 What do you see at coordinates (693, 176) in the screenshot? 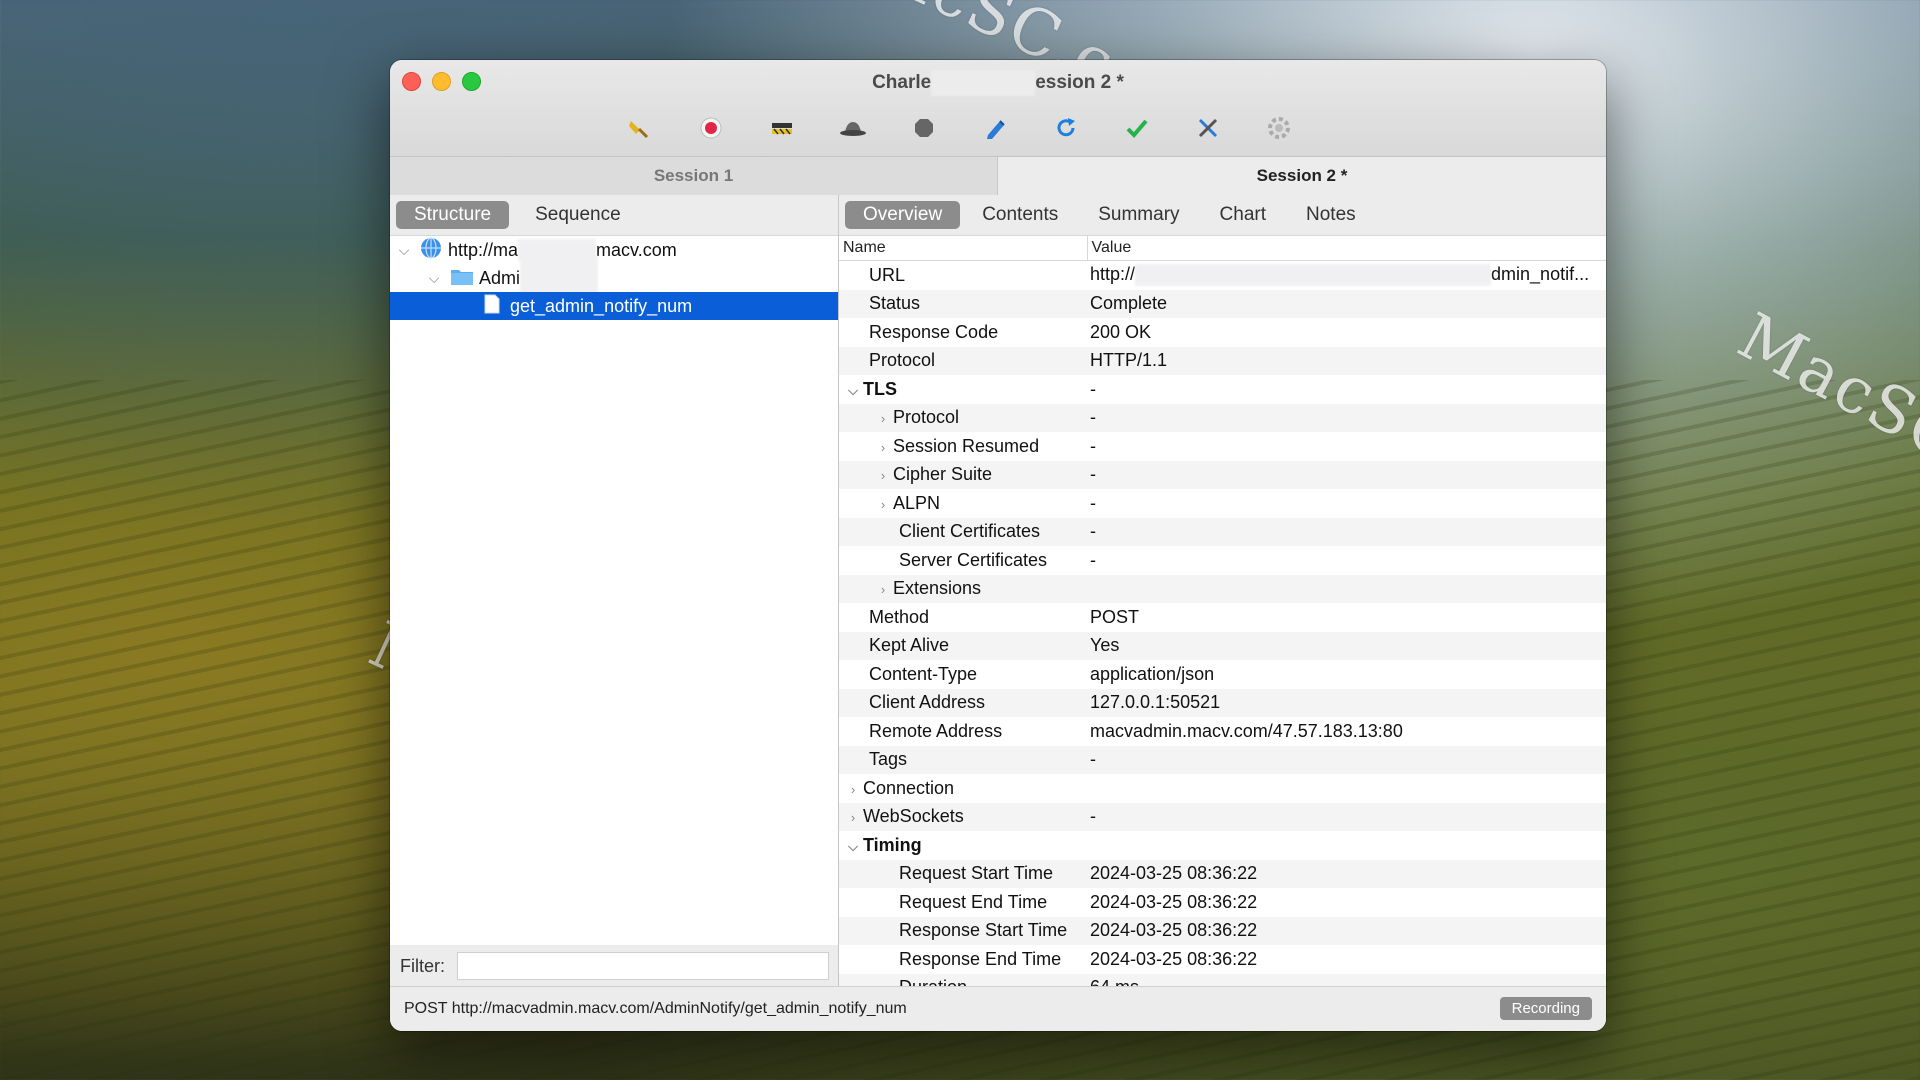
I see `tab-session-1: Session 1` at bounding box center [693, 176].